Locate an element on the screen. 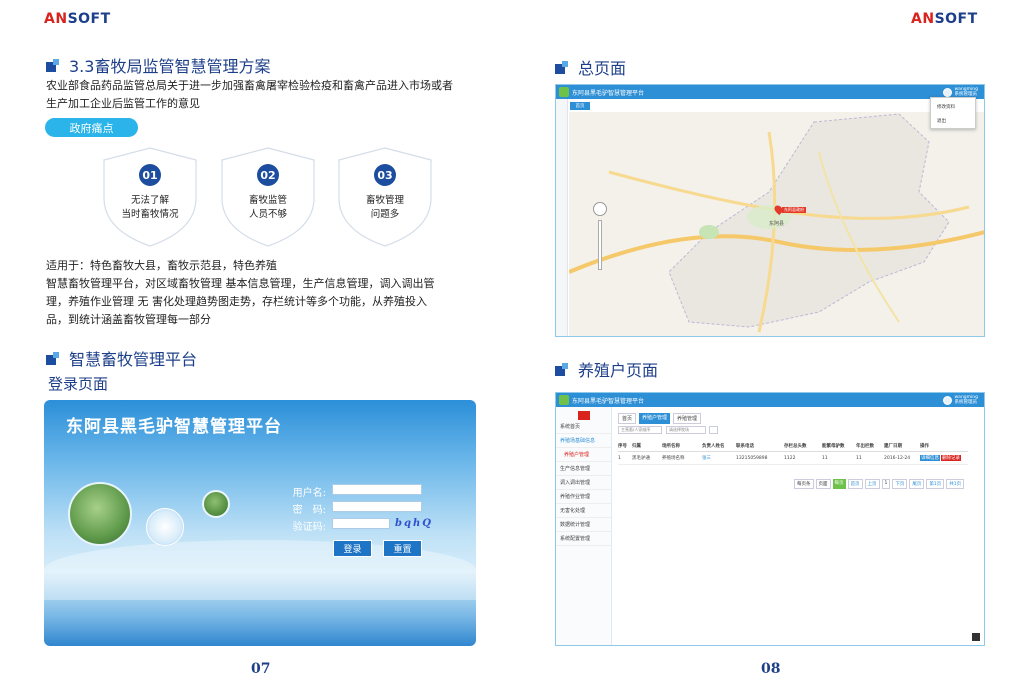 This screenshot has width=1031, height=681. password-input is located at coordinates (377, 506).